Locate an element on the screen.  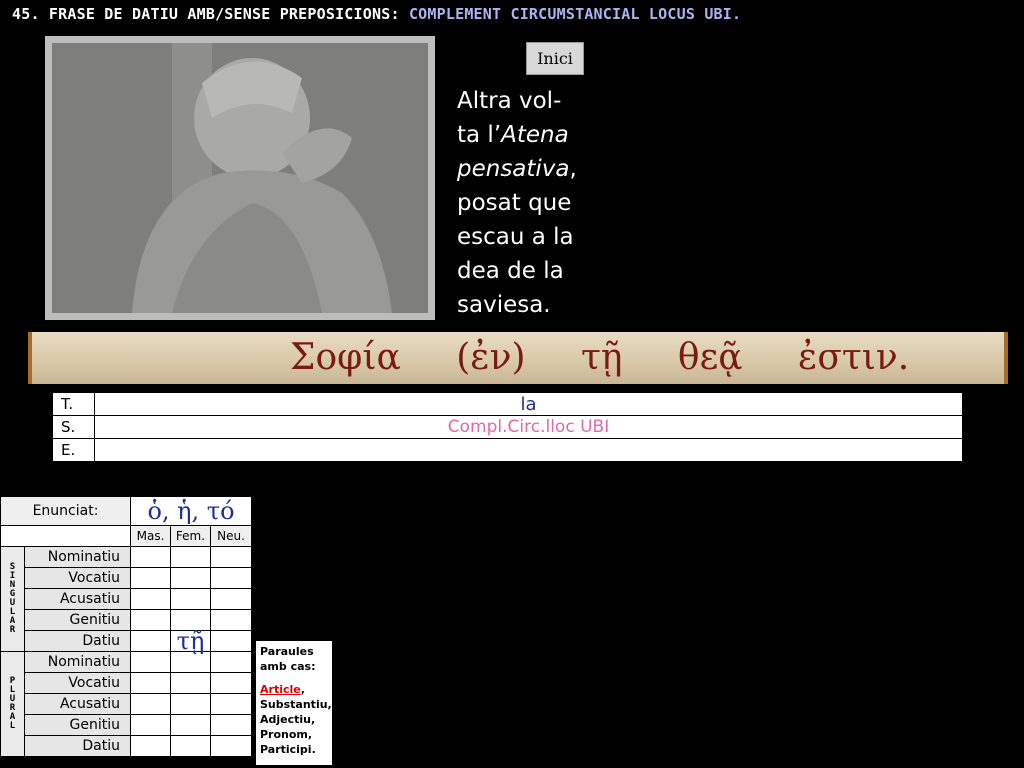
home-button: Inici is located at coordinates (555, 58).